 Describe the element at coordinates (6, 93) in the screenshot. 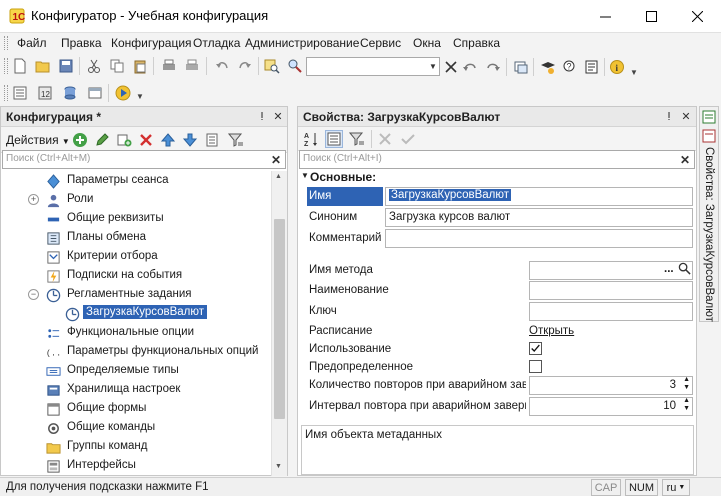

I see `toolbar2-grip` at that location.